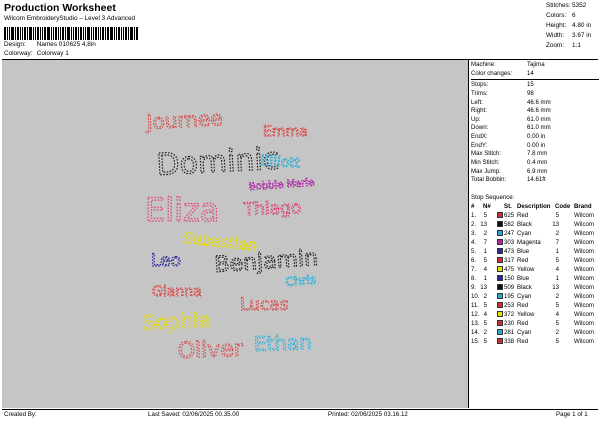 Image resolution: width=600 pixels, height=424 pixels. I want to click on worksheet-title: Production Worksheet, so click(60, 8).